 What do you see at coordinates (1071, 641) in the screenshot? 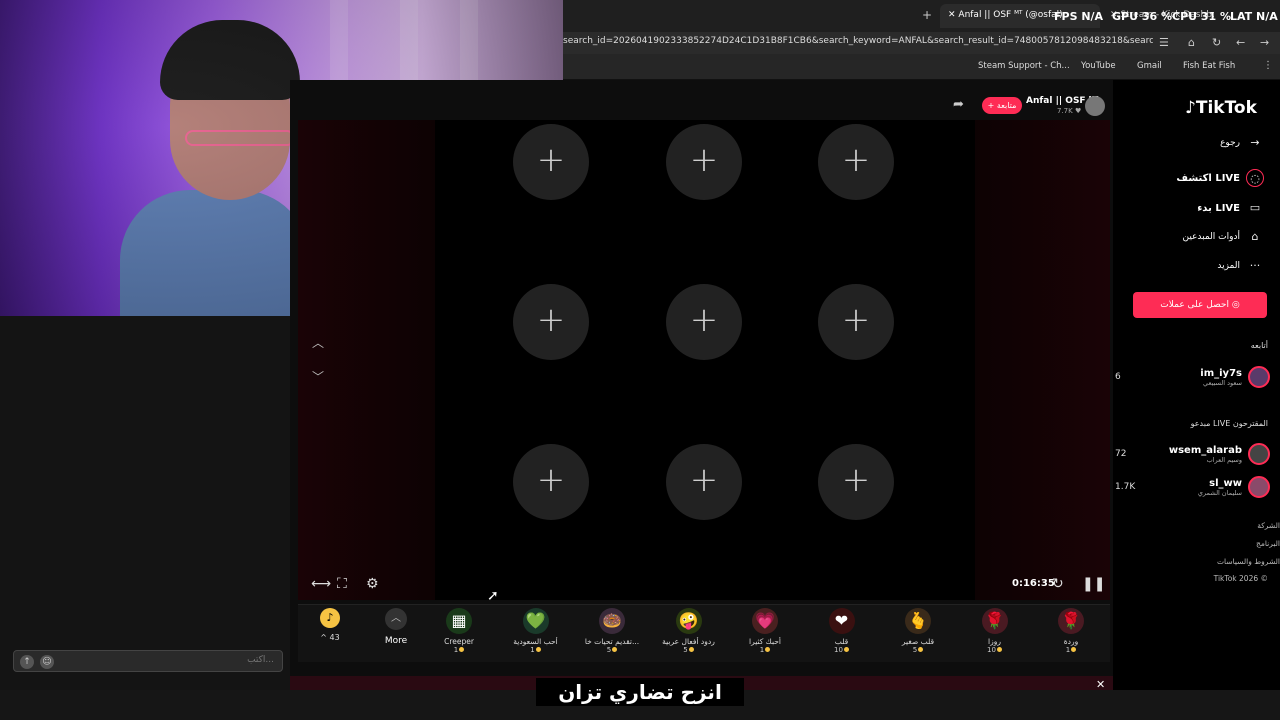
I see `gift-name: وردة` at bounding box center [1071, 641].